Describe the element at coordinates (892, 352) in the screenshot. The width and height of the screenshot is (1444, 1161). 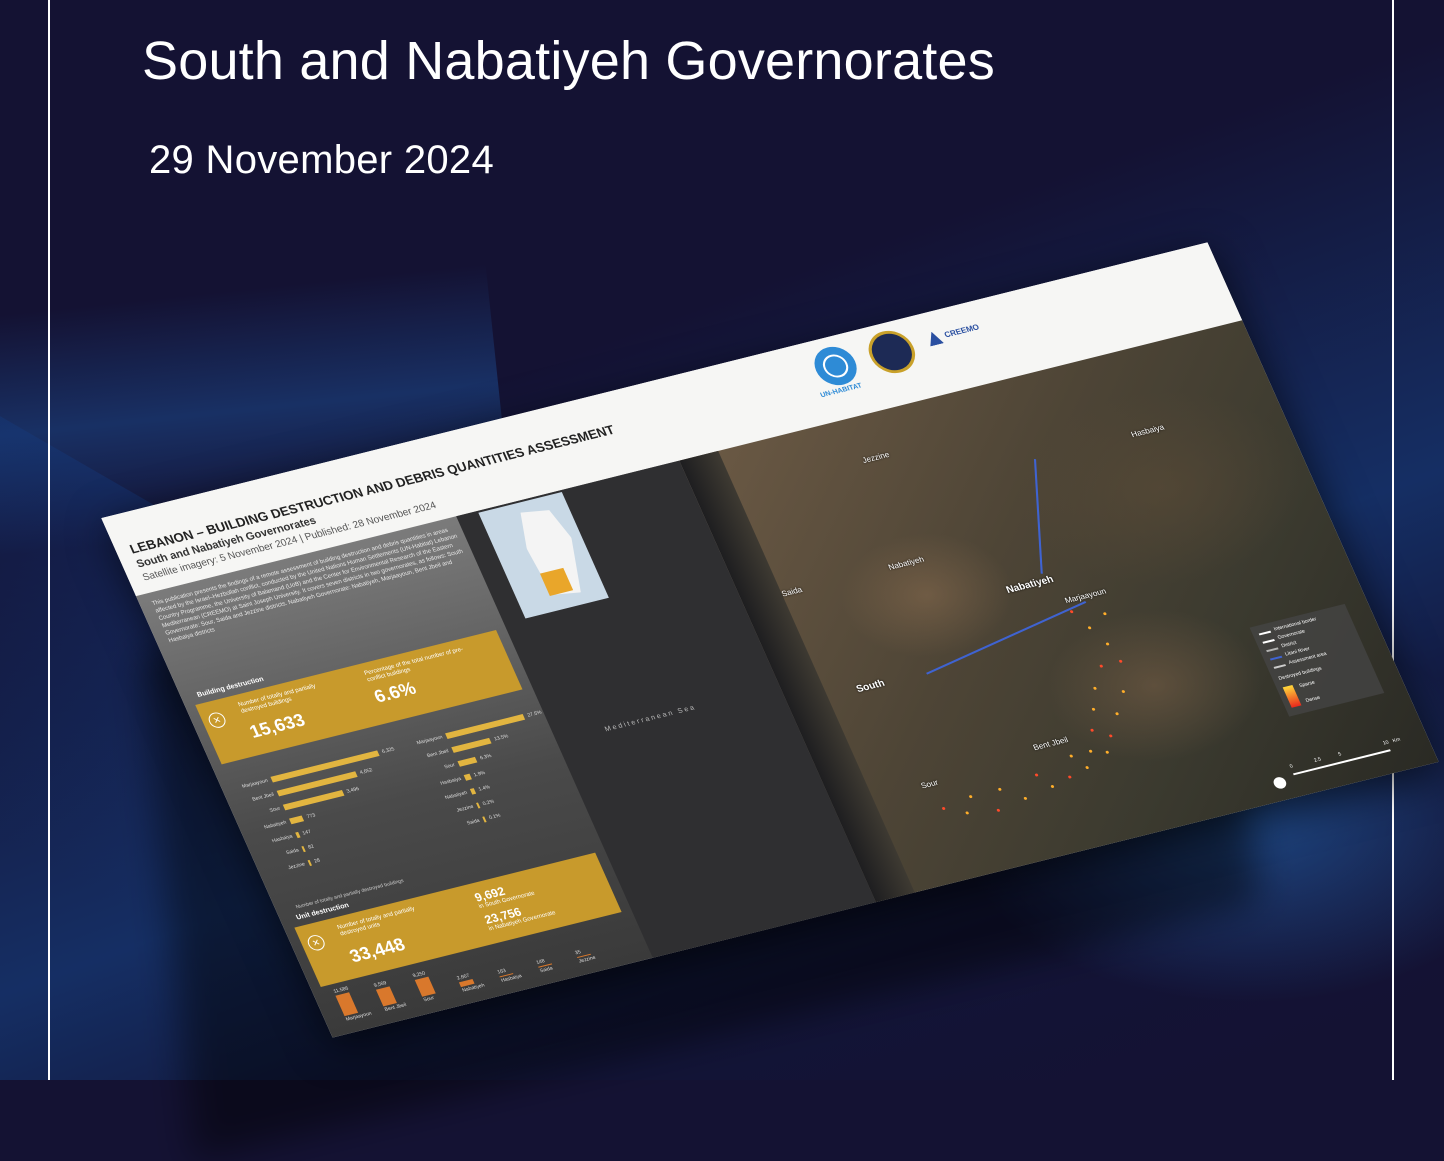
I see `university-of-balamand-logo` at that location.